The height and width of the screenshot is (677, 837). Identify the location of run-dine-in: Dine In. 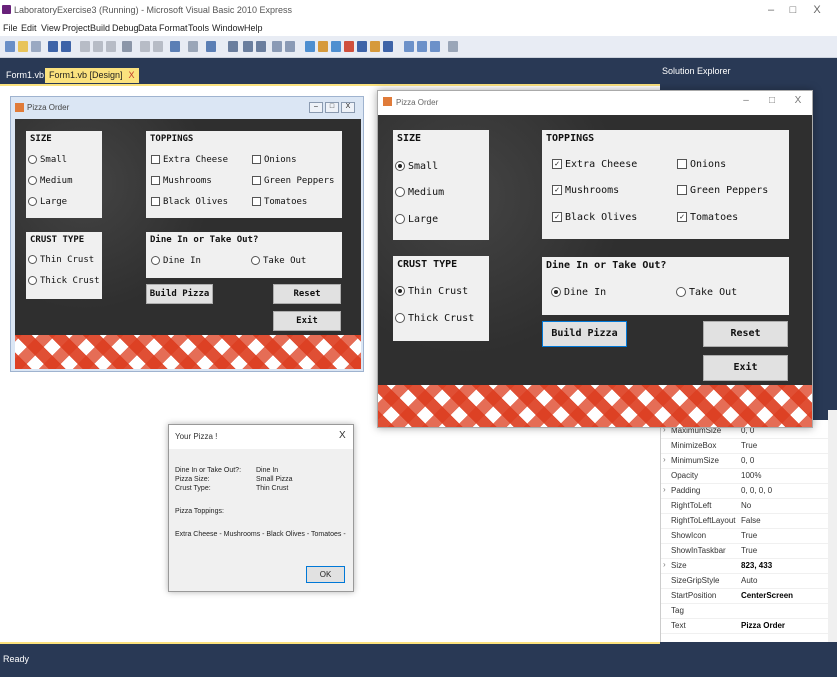
(578, 292).